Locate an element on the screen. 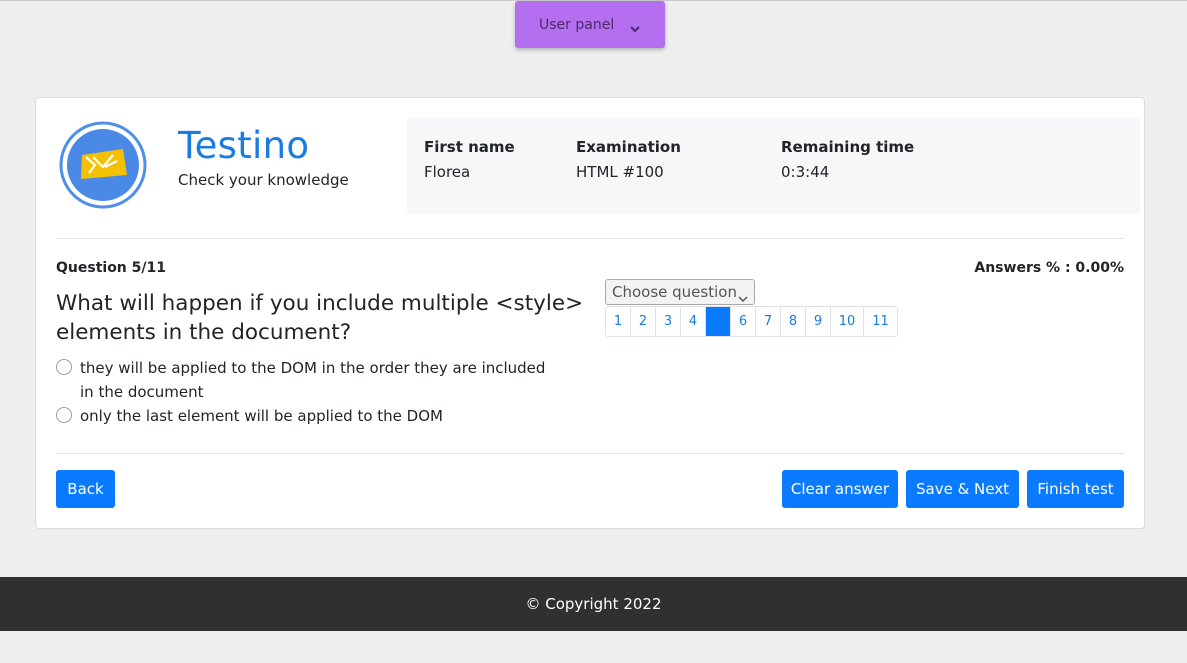 The image size is (1187, 663). page-link-11: 11 is located at coordinates (880, 321).